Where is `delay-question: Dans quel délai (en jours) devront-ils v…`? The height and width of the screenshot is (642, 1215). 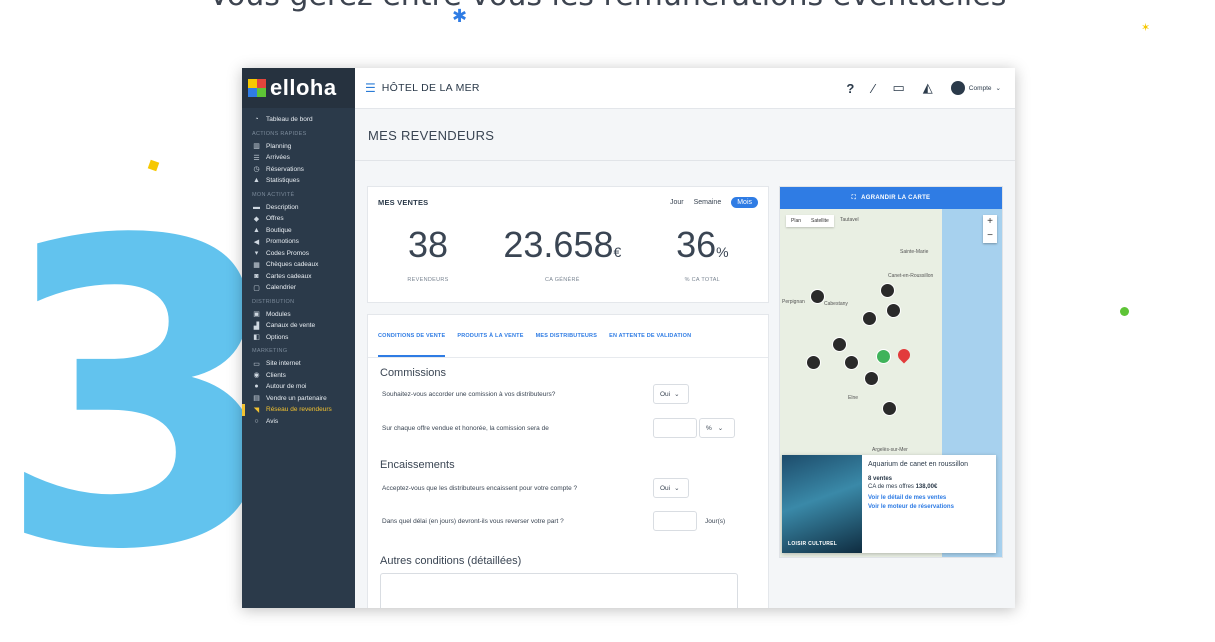 delay-question: Dans quel délai (en jours) devront-ils v… is located at coordinates (473, 521).